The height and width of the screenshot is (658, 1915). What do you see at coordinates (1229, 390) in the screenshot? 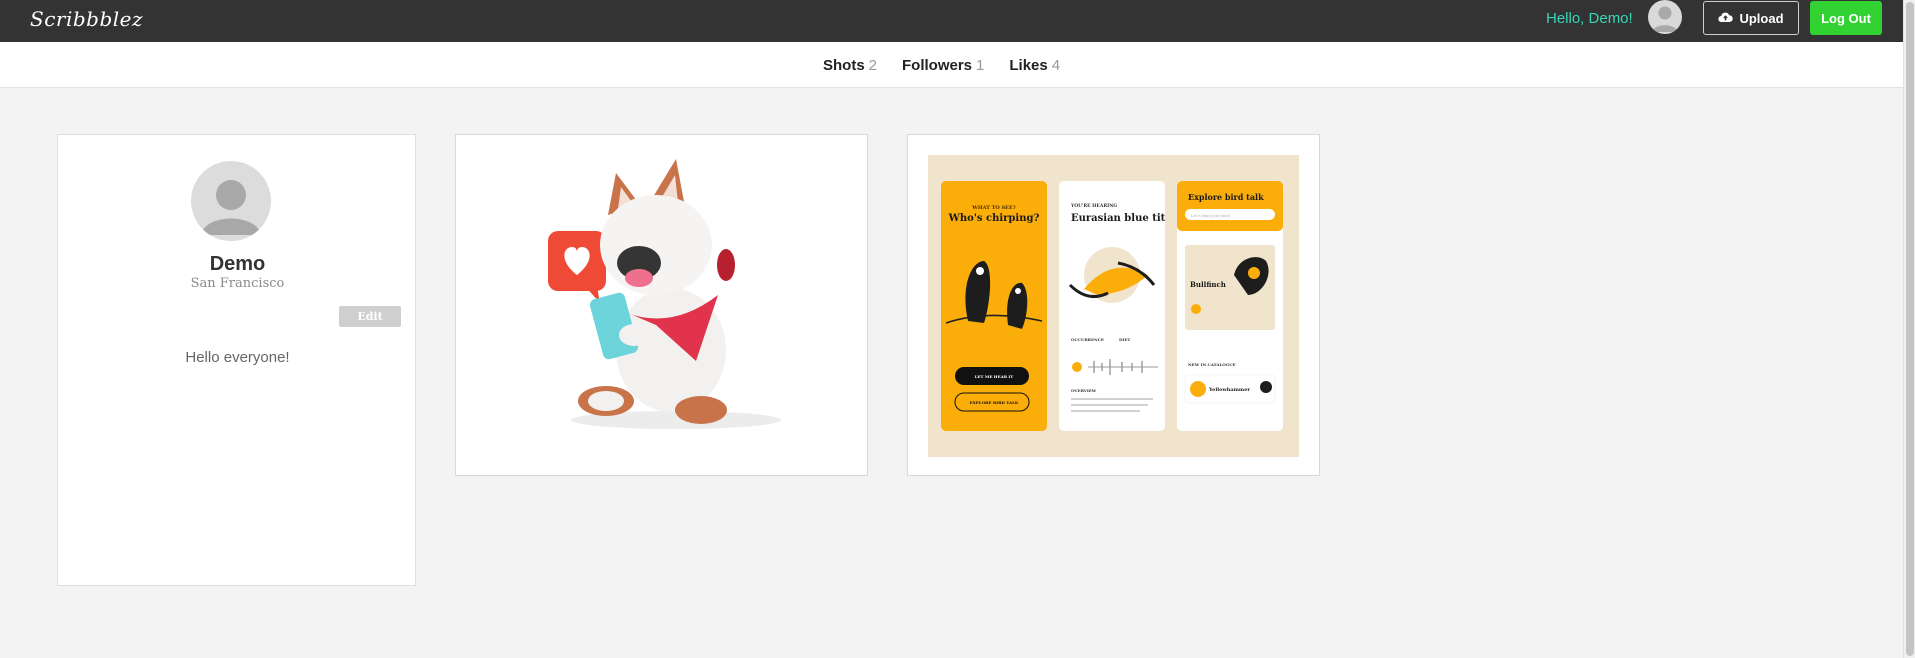
I see `screen3-item: Yellowhammer` at bounding box center [1229, 390].